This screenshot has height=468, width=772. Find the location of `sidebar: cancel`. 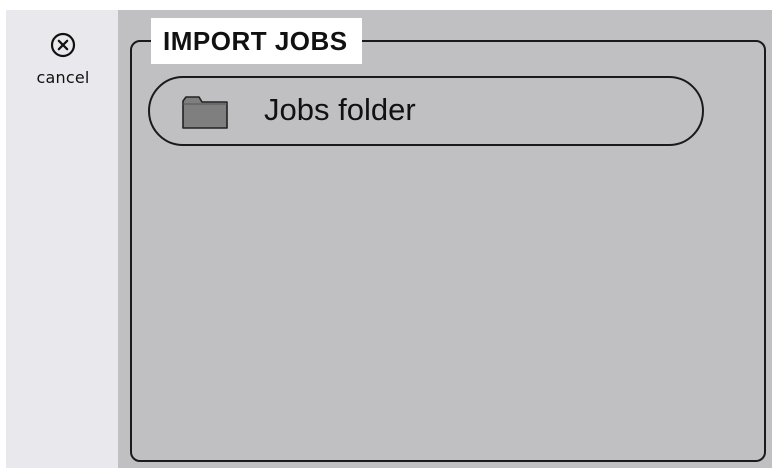

sidebar: cancel is located at coordinates (62, 239).